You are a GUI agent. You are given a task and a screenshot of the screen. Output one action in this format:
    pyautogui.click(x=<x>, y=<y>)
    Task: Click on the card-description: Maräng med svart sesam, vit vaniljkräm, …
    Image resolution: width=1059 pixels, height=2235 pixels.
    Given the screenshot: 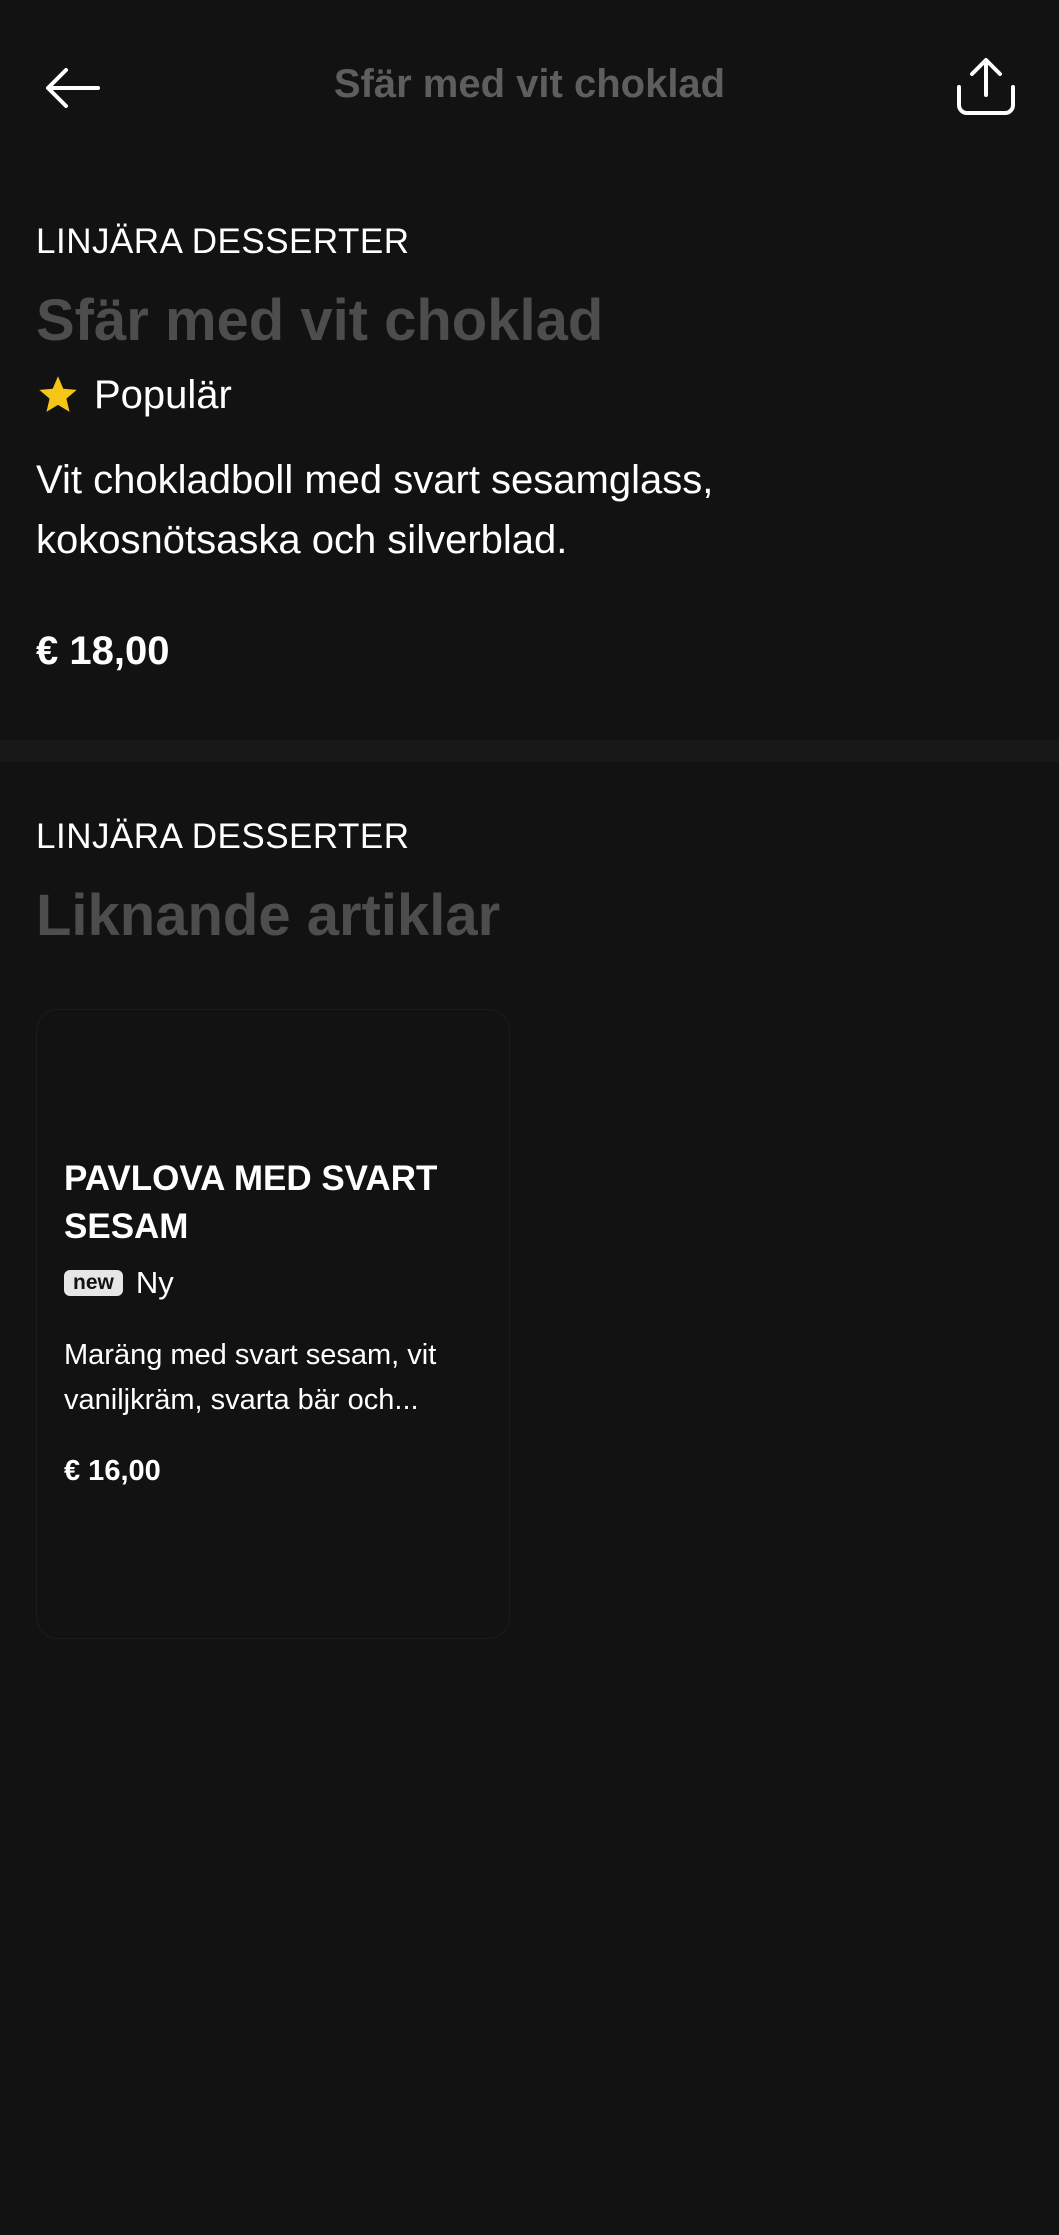 What is the action you would take?
    pyautogui.click(x=250, y=1377)
    